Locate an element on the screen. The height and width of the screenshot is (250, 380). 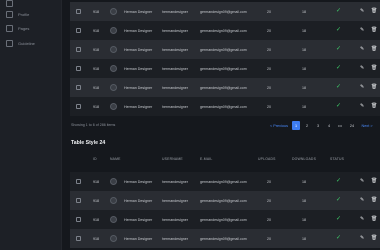
pagination-page: 3 is located at coordinates (318, 125).